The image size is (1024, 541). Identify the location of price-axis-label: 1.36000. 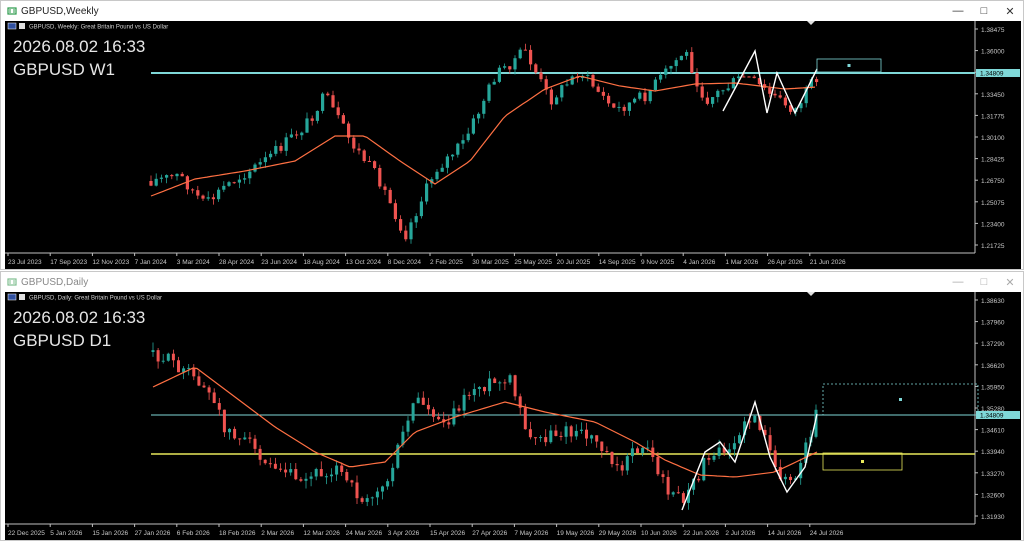
(993, 52).